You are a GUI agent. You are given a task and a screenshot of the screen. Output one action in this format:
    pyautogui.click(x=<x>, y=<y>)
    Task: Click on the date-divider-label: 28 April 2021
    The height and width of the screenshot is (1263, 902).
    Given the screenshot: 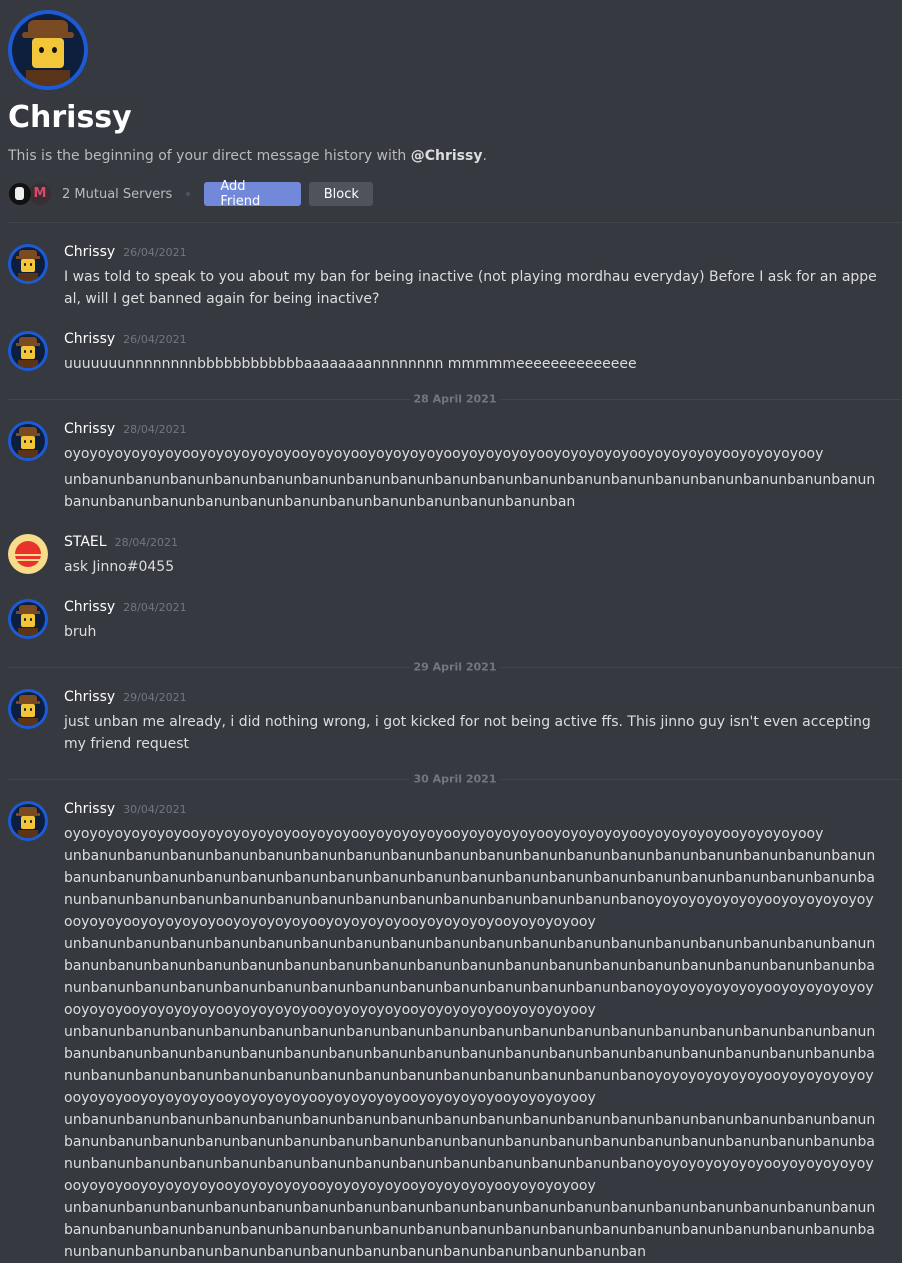 What is the action you would take?
    pyautogui.click(x=455, y=399)
    